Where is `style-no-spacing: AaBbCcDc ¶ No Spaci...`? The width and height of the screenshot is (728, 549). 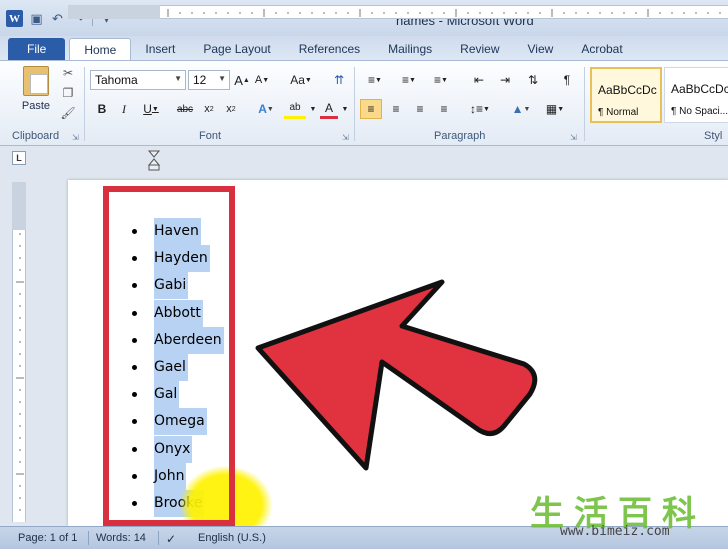 style-no-spacing: AaBbCcDc ¶ No Spaci... is located at coordinates (696, 95).